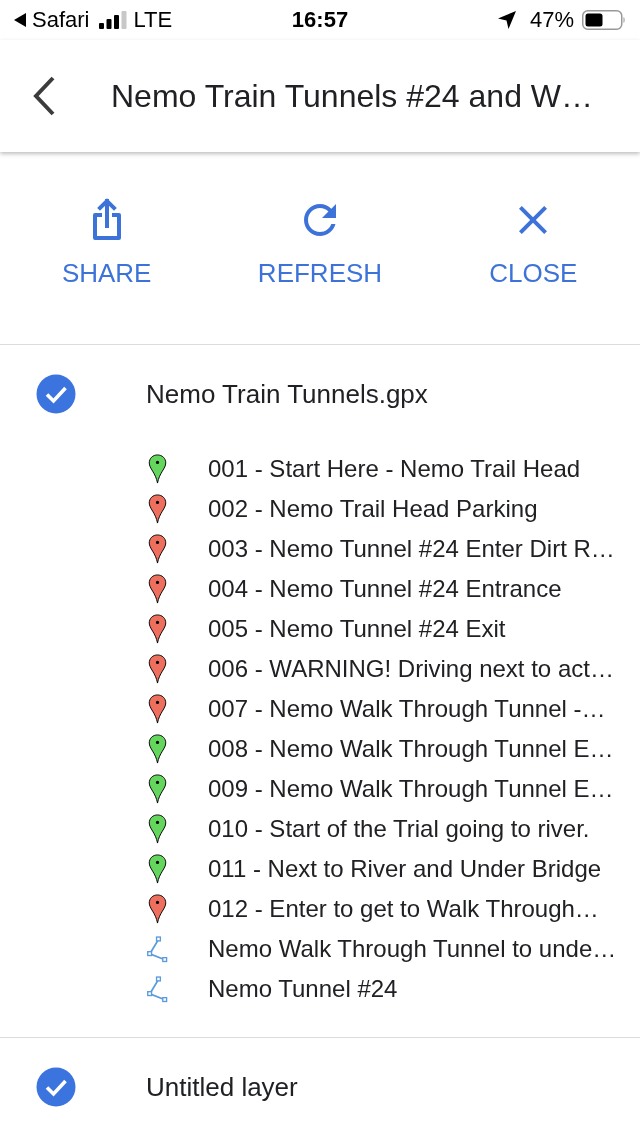  Describe the element at coordinates (392, 869) in the screenshot. I see `placemark-list-item: 011 - Next to River and Under Bridge` at that location.